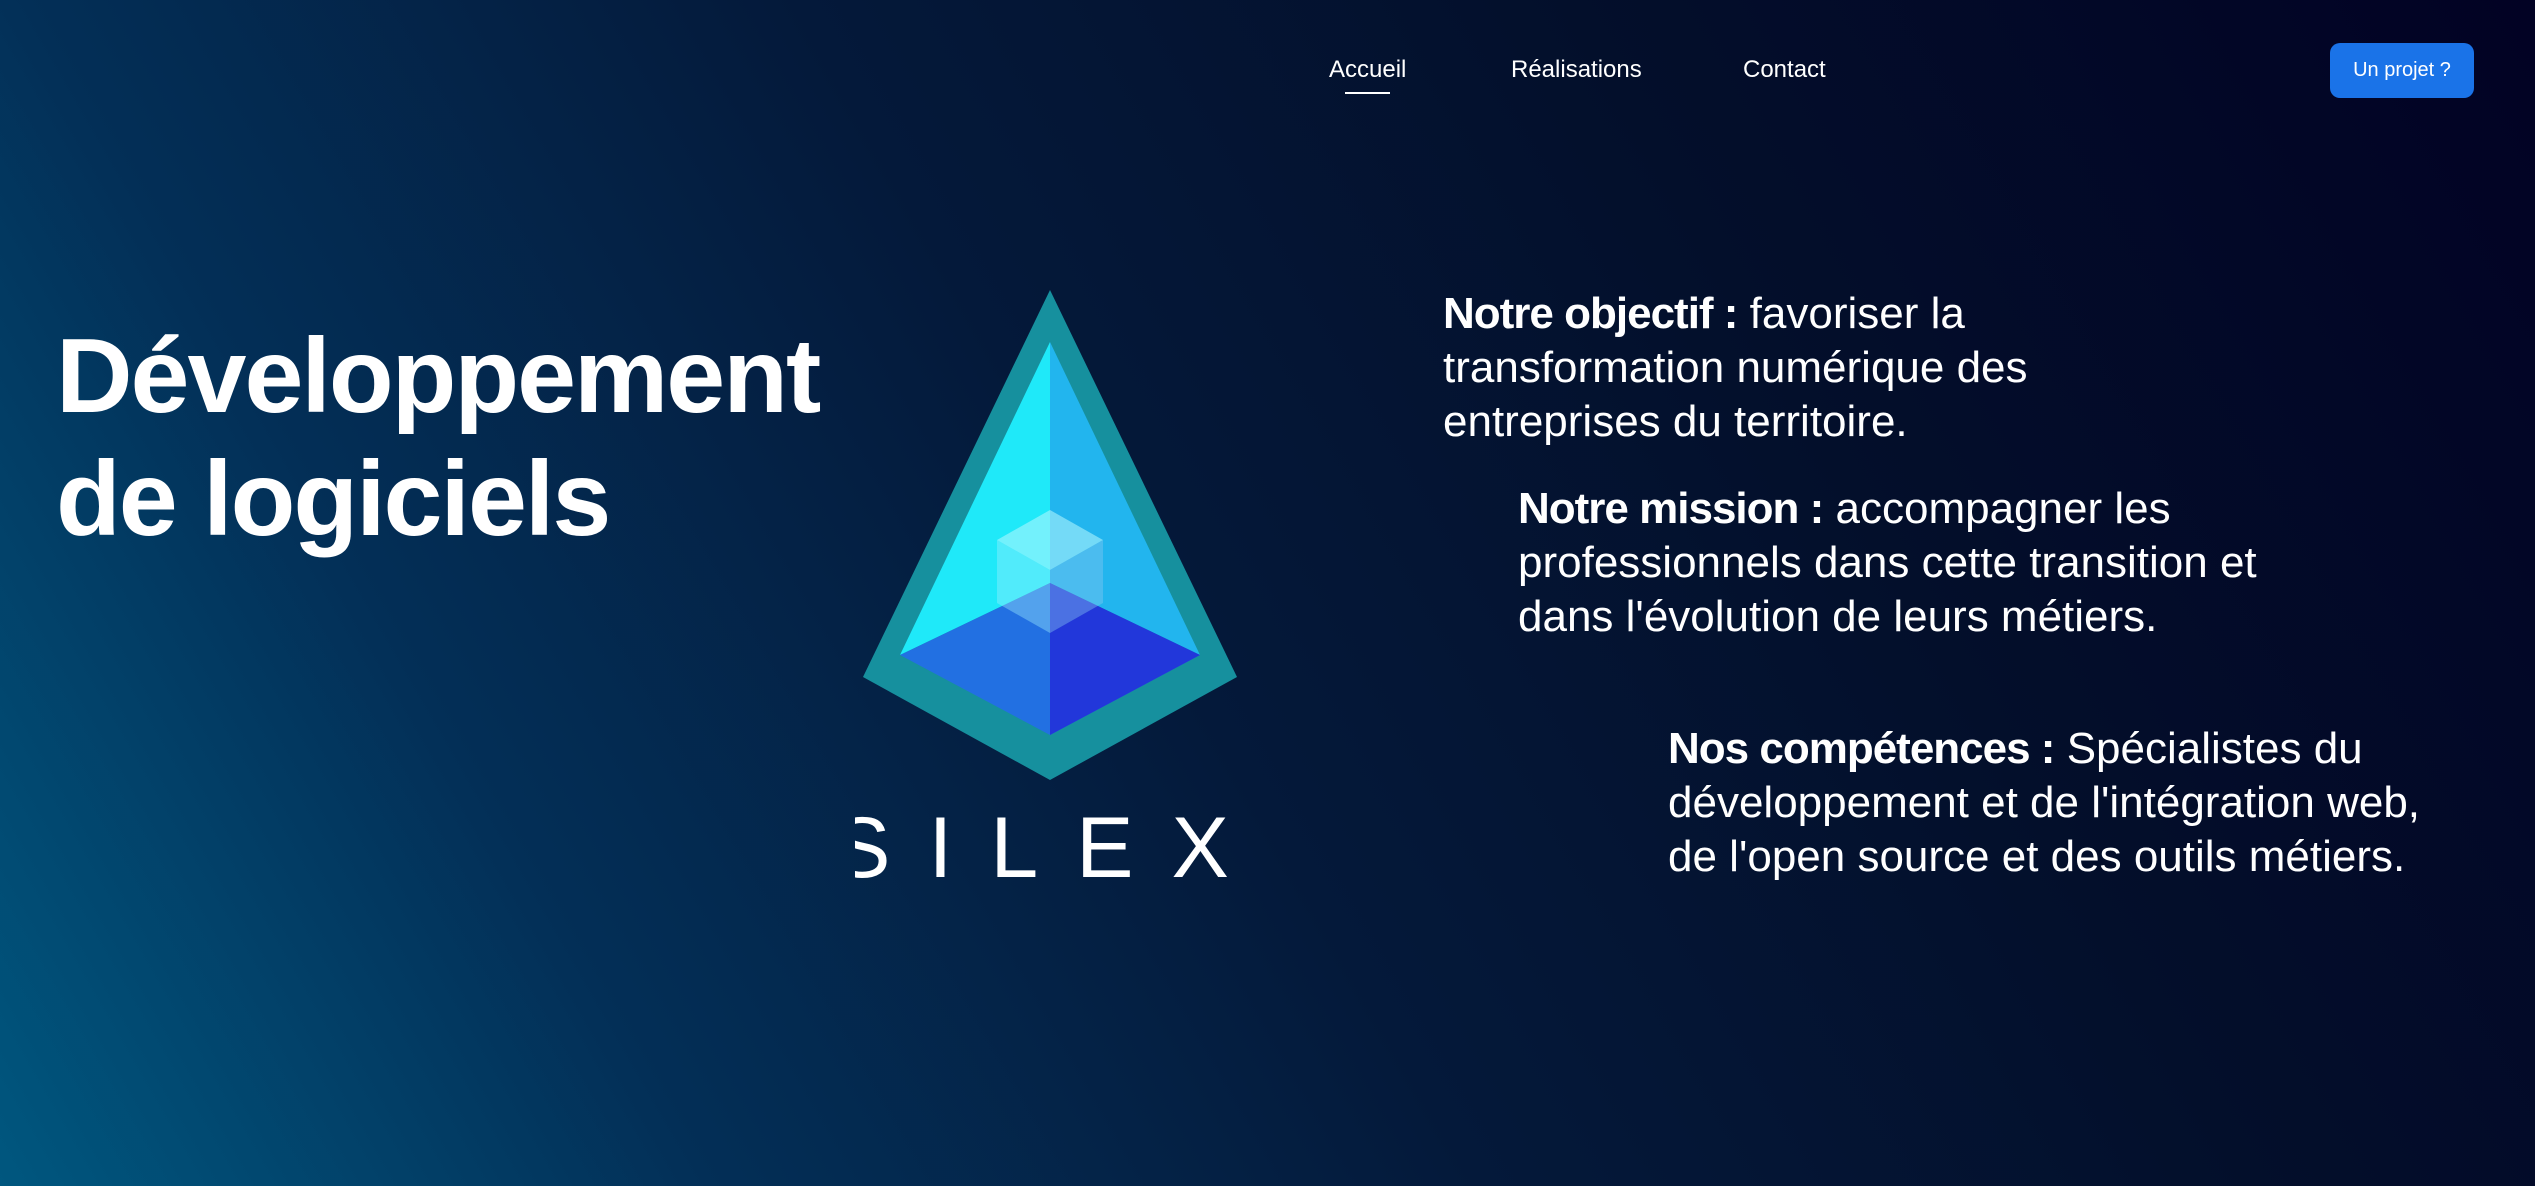  I want to click on nav-link-accueil: Accueil, so click(1367, 74).